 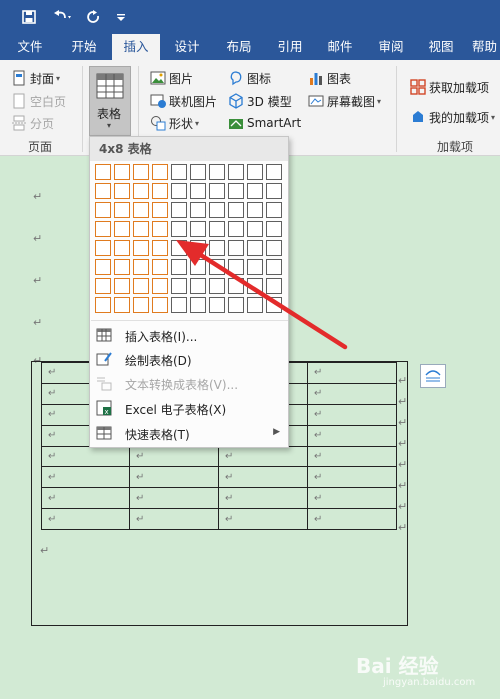 What do you see at coordinates (262, 295) in the screenshot?
I see `annotation-arrow` at bounding box center [262, 295].